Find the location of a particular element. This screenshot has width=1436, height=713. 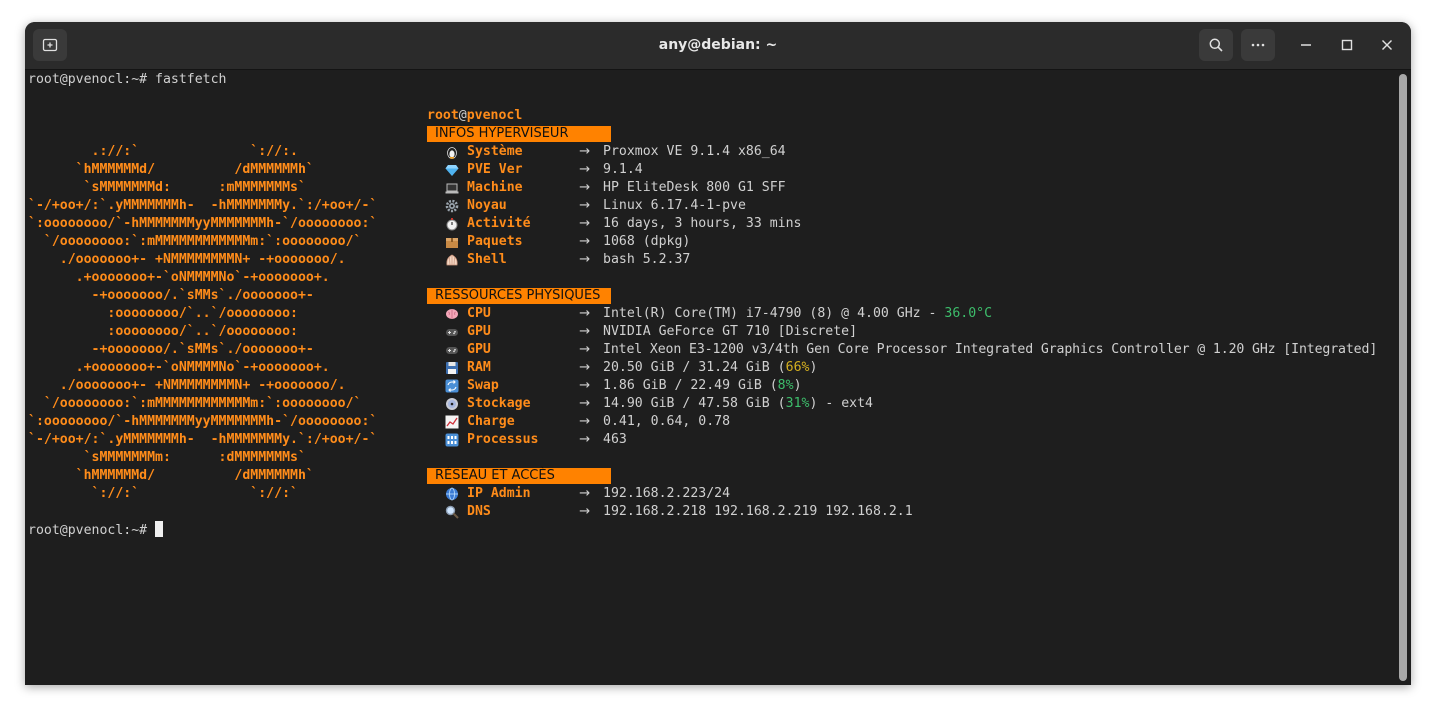

swap-close: ) is located at coordinates (797, 385).